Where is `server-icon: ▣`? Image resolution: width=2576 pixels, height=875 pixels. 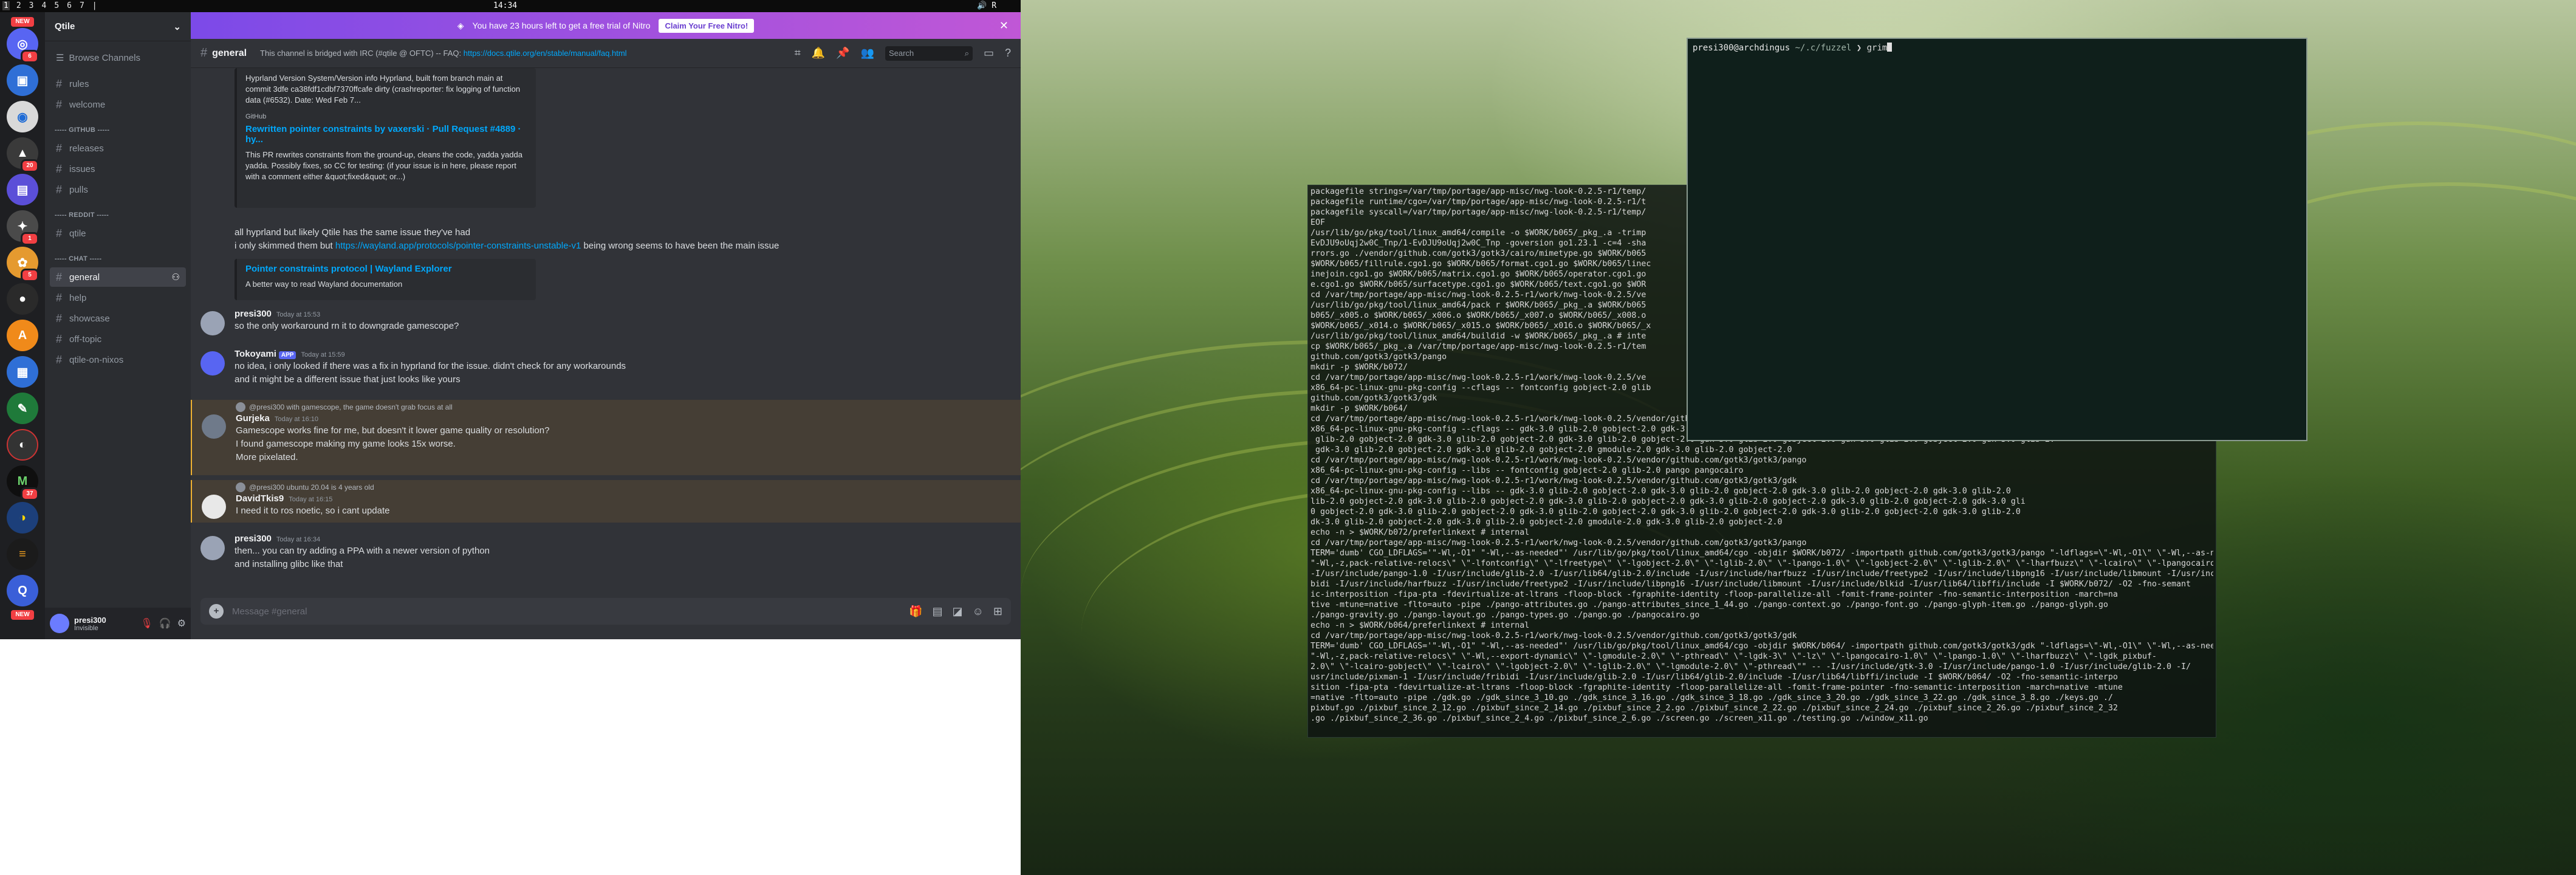 server-icon: ▣ is located at coordinates (22, 80).